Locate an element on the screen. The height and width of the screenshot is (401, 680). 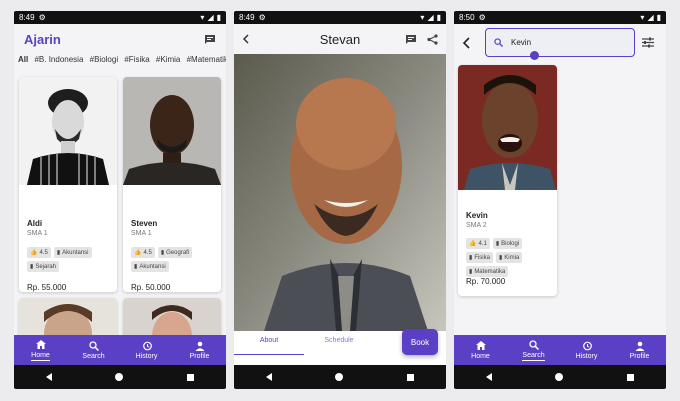
app-bar: Ajarin is located at coordinates (120, 39).